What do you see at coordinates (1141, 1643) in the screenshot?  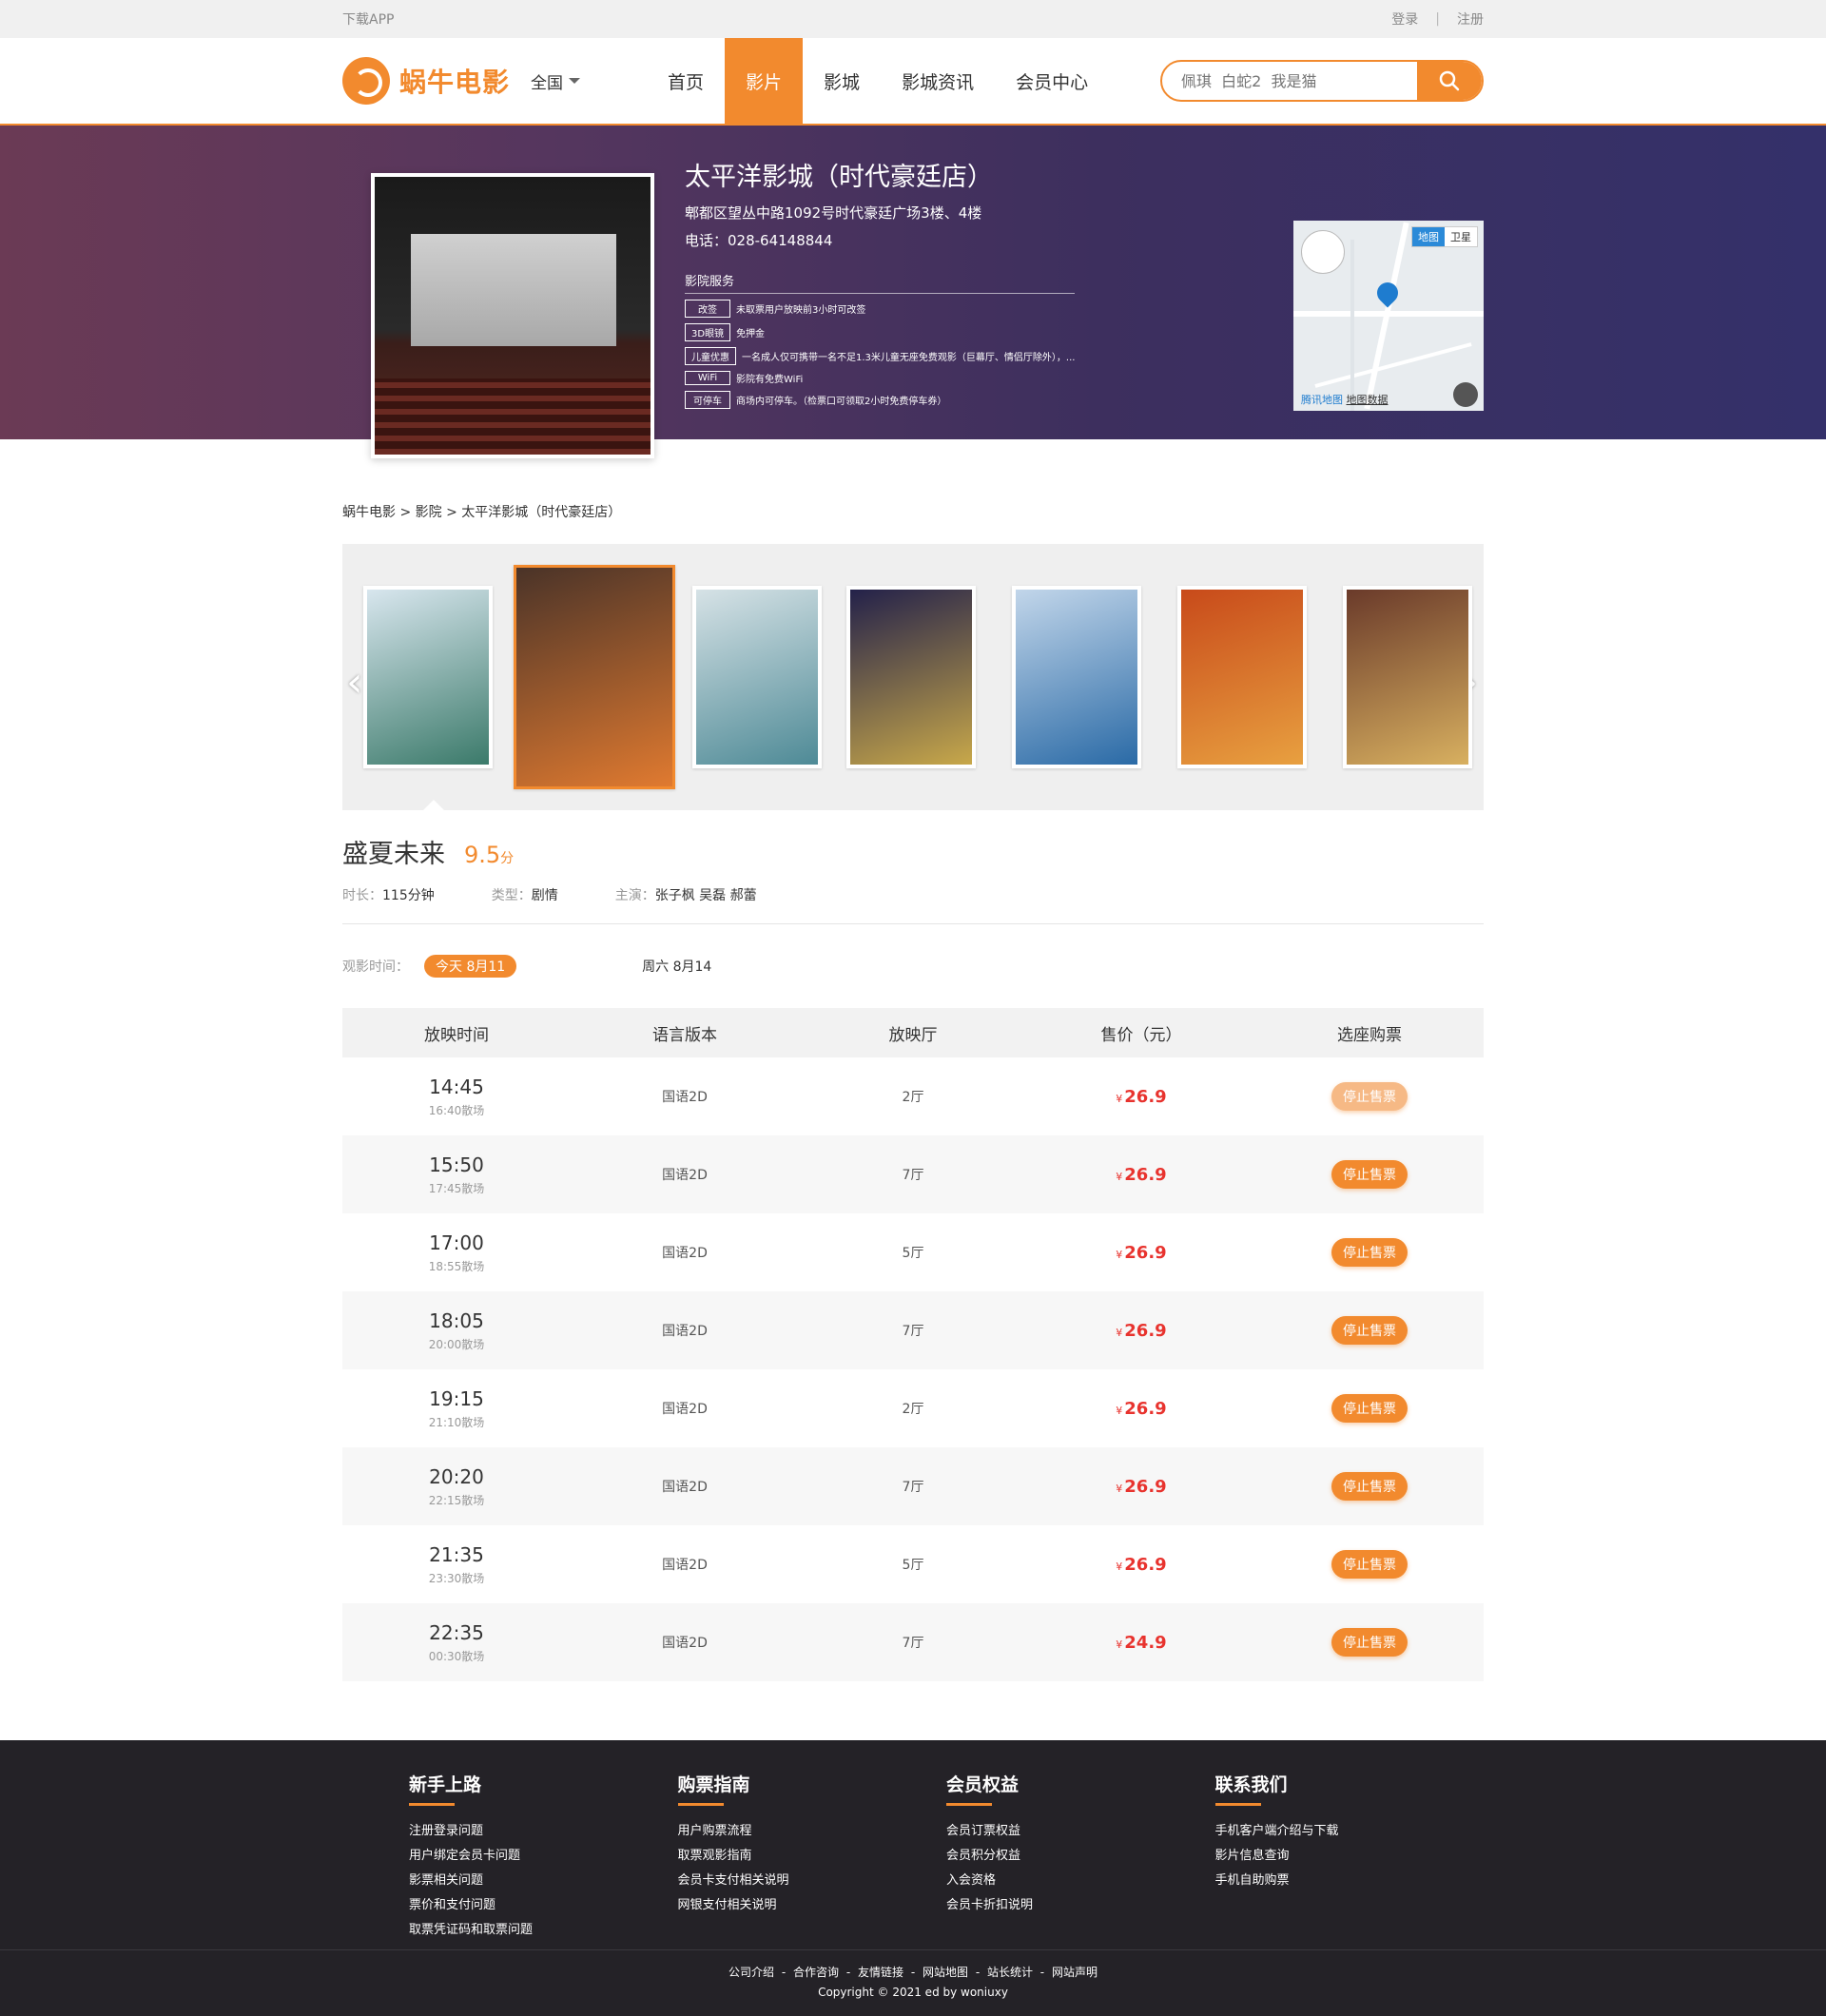 I see `price-cell: ¥24.9` at bounding box center [1141, 1643].